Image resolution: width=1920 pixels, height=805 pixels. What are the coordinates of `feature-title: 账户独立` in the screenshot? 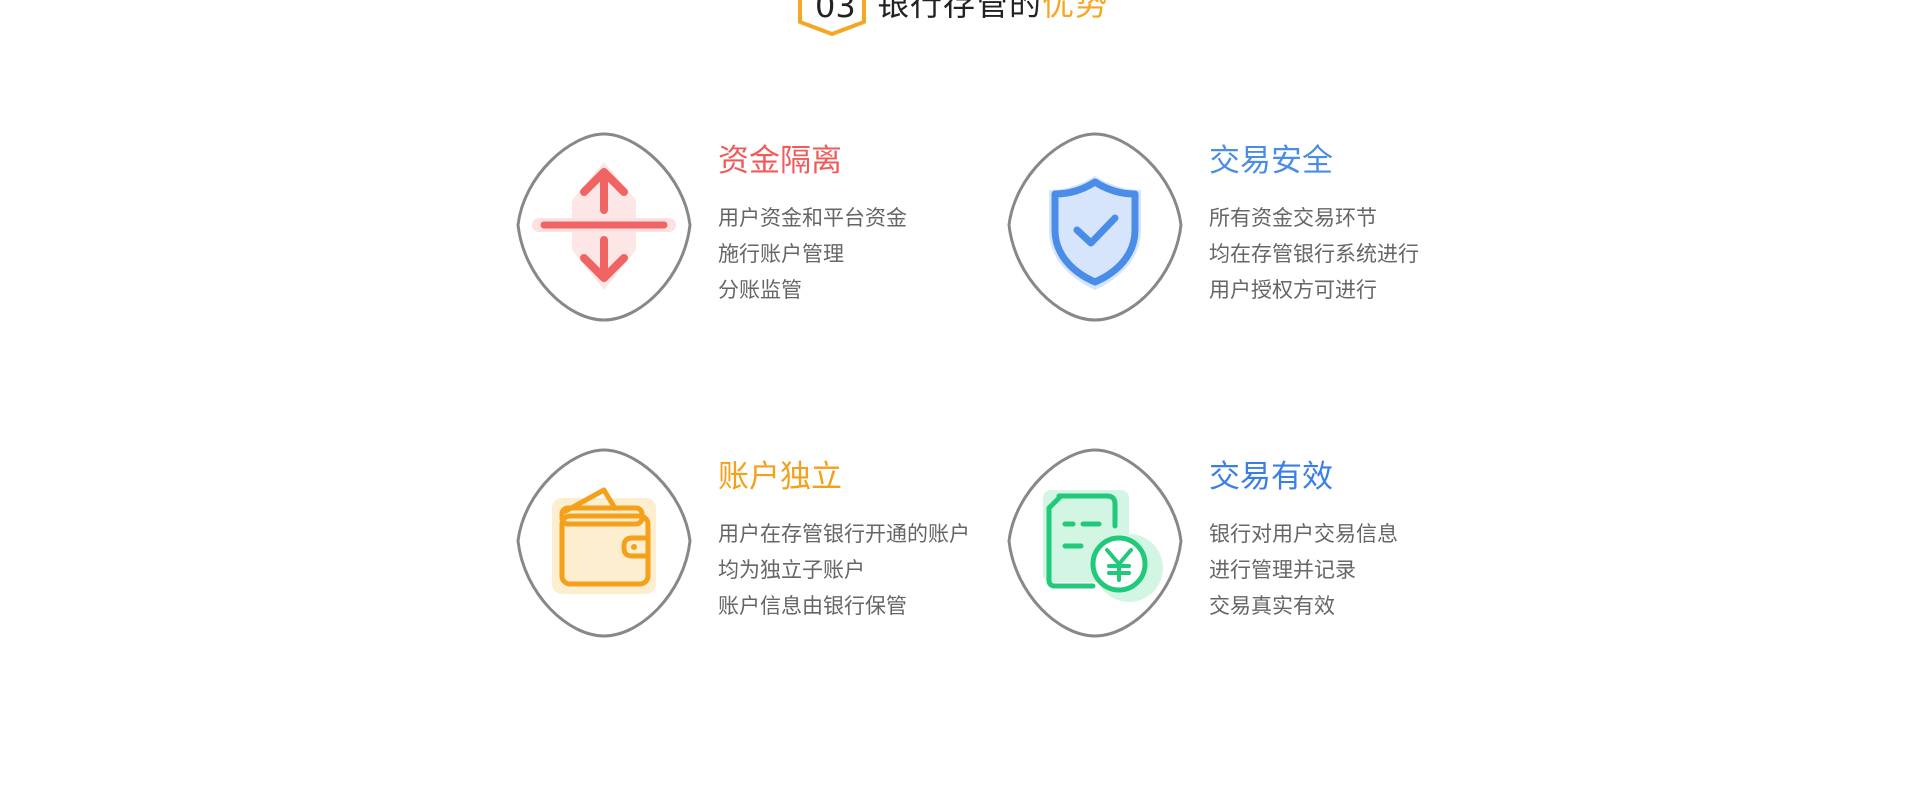 It's located at (780, 477).